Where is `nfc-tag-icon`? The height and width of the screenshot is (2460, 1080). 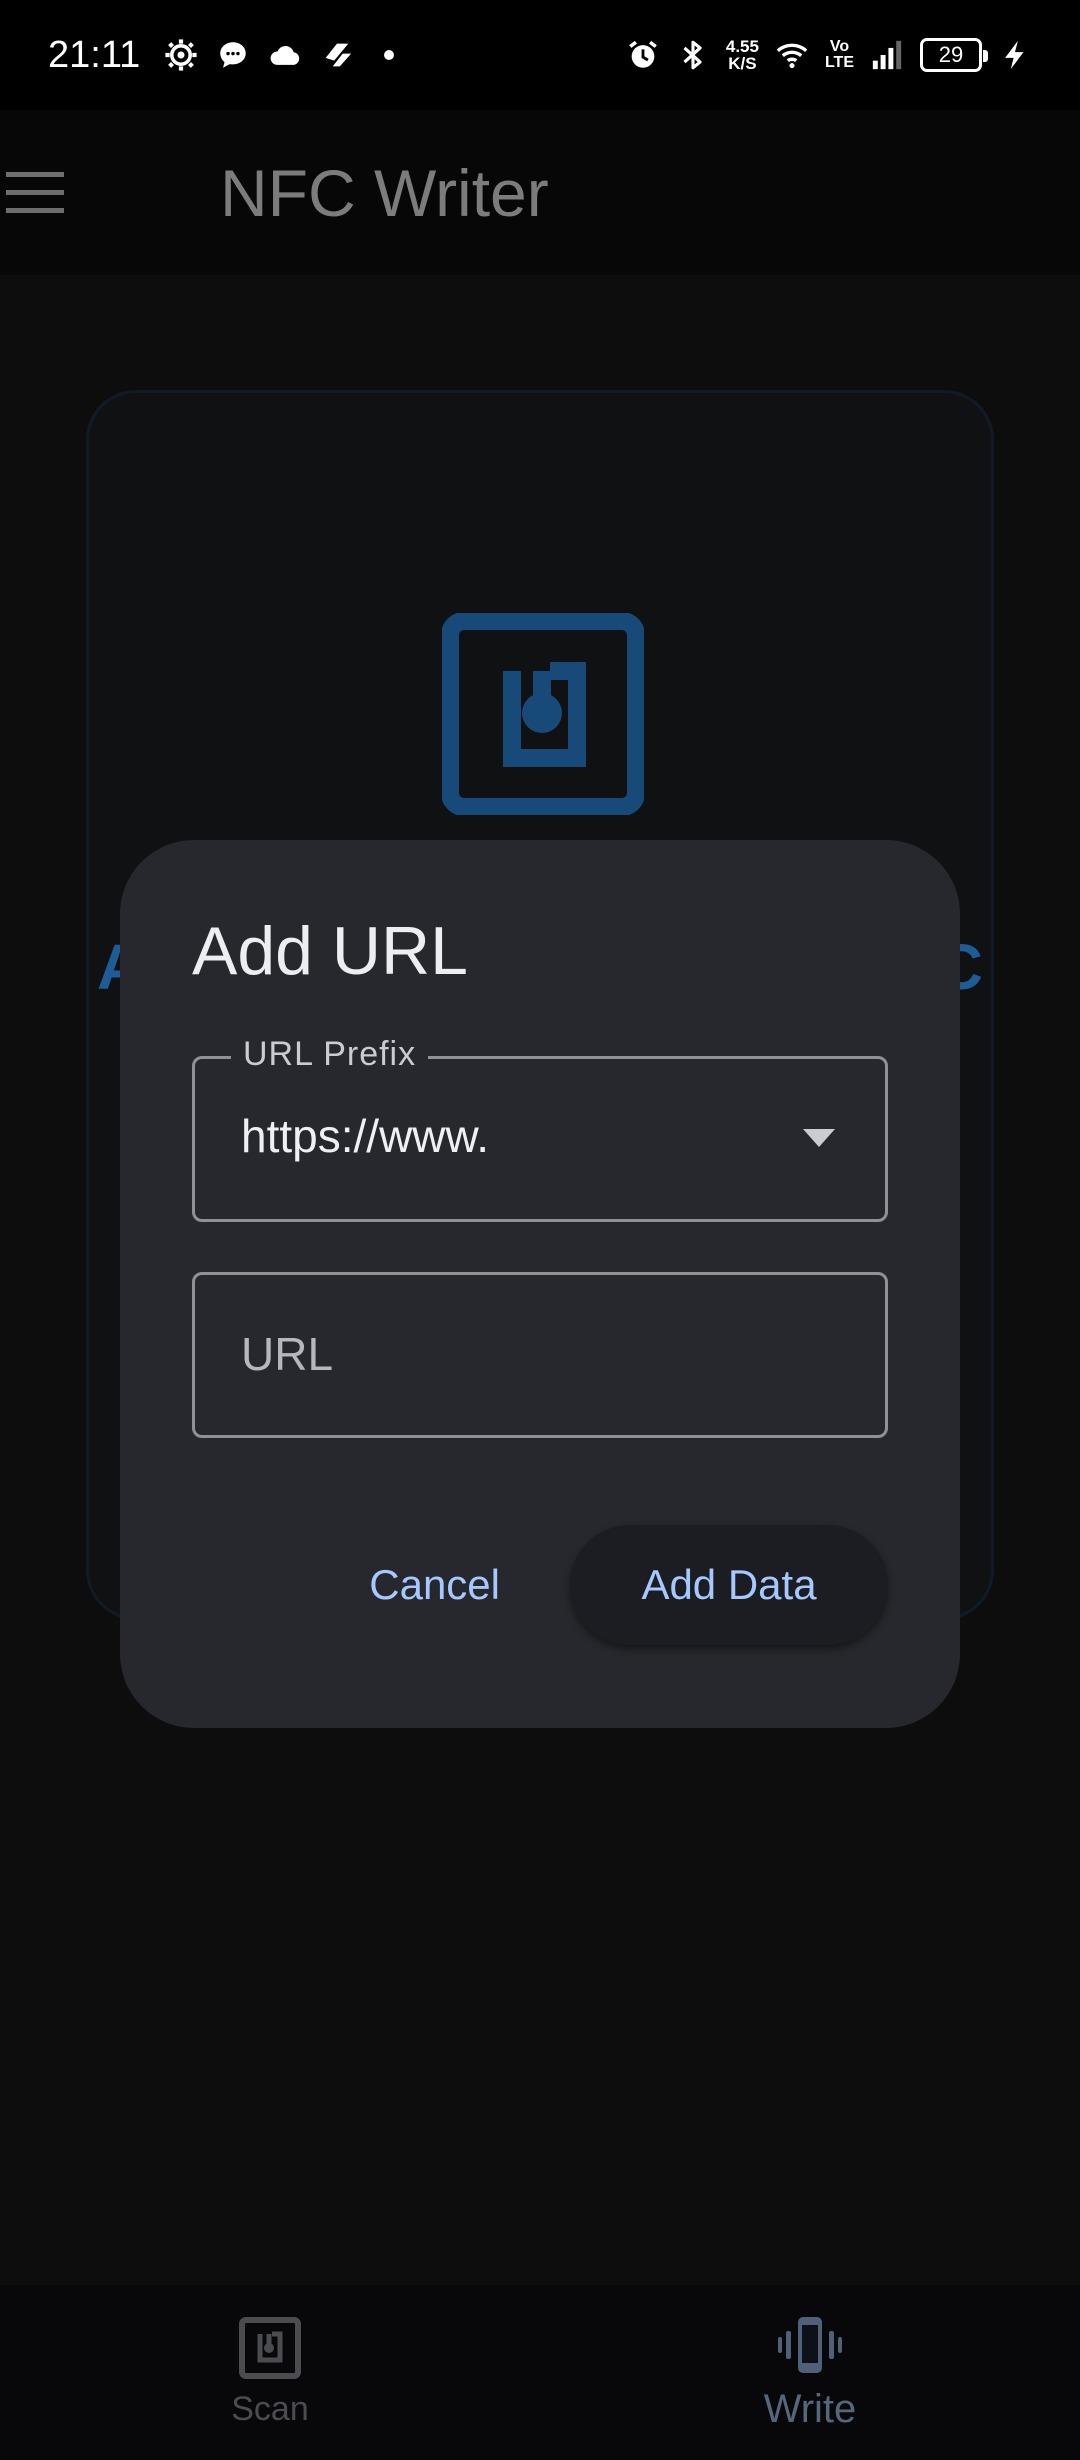
nfc-tag-icon is located at coordinates (543, 714).